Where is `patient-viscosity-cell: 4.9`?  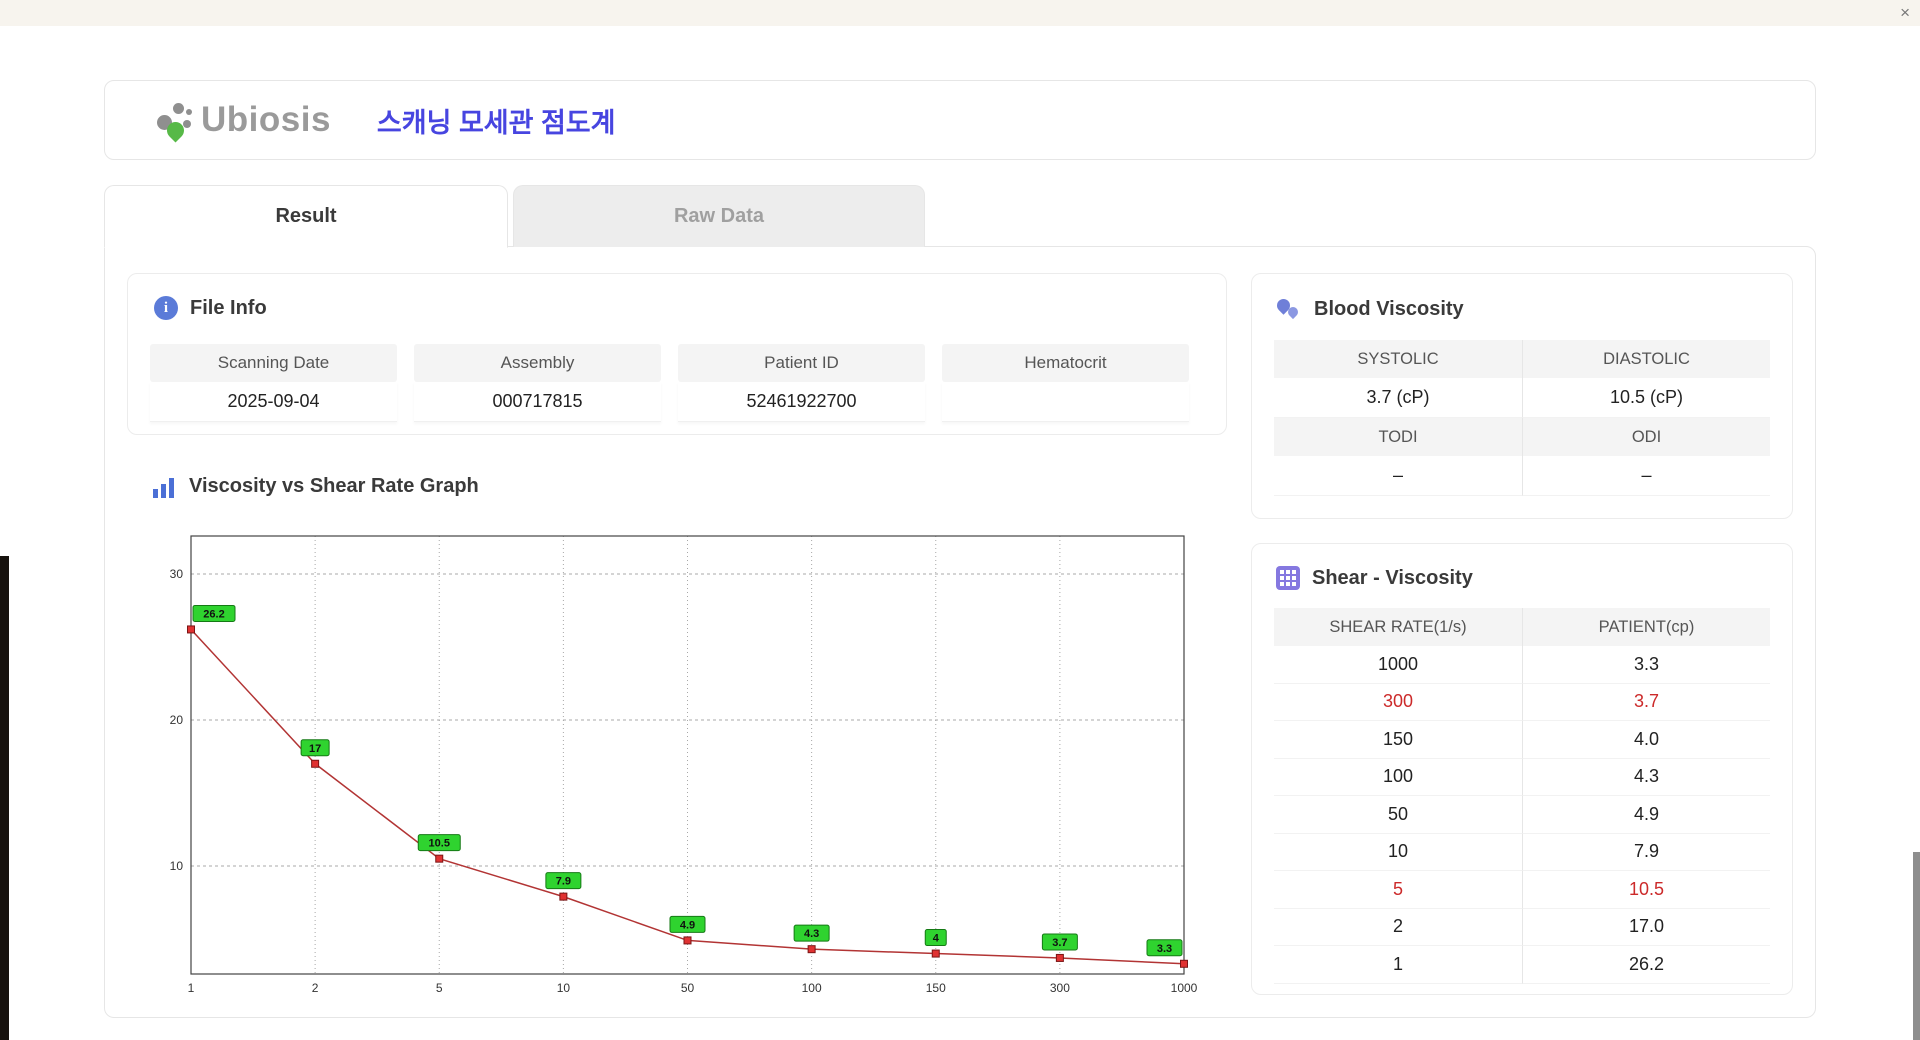 patient-viscosity-cell: 4.9 is located at coordinates (1646, 815).